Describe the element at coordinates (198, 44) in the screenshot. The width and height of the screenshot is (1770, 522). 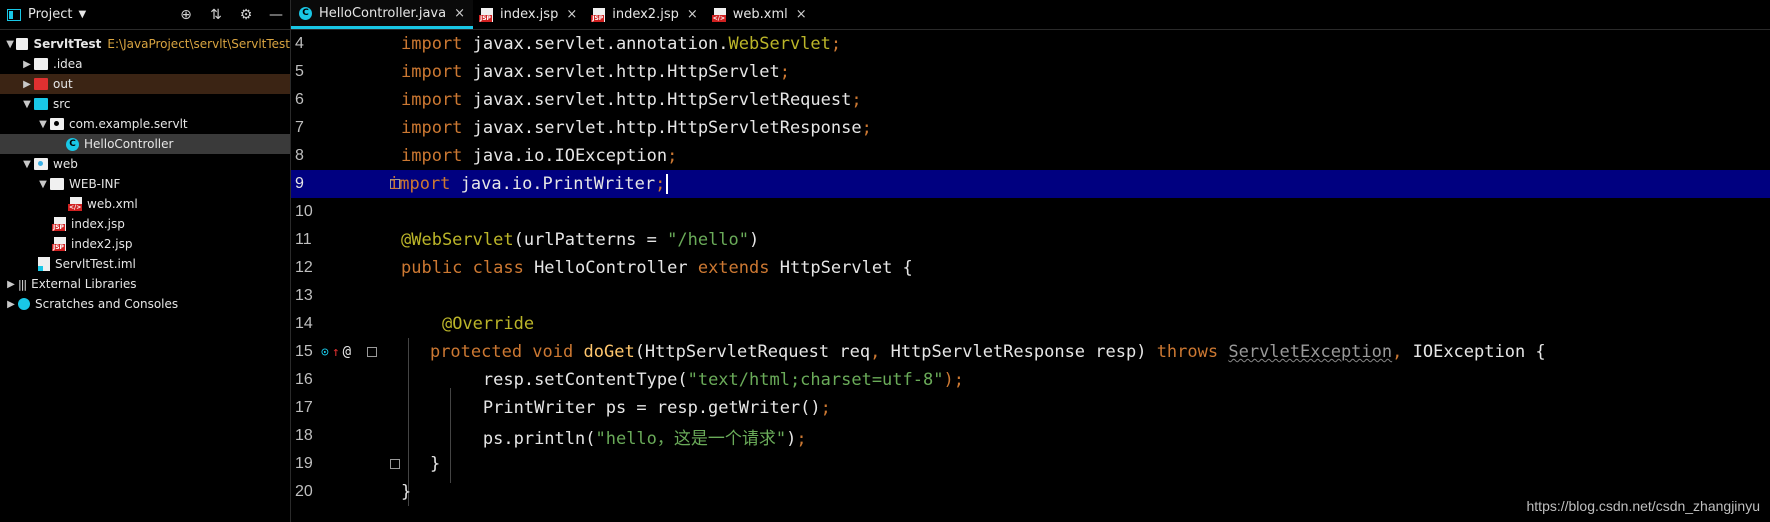
I see `module-path: E:\JavaProject\servlt\ServltTest` at that location.